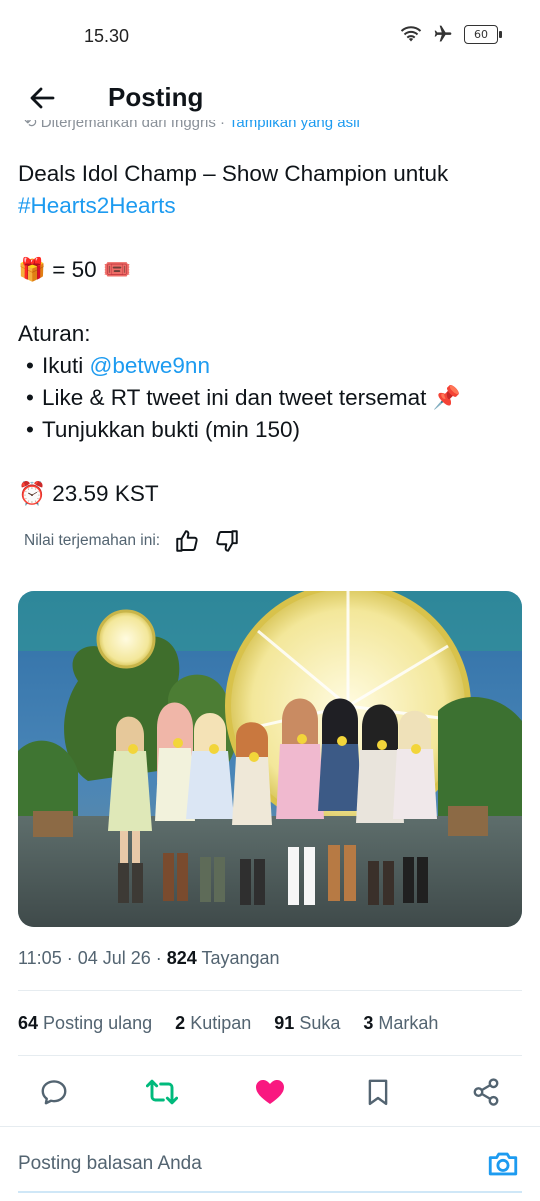 This screenshot has width=540, height=1201. I want to click on page-title: Posting, so click(156, 97).